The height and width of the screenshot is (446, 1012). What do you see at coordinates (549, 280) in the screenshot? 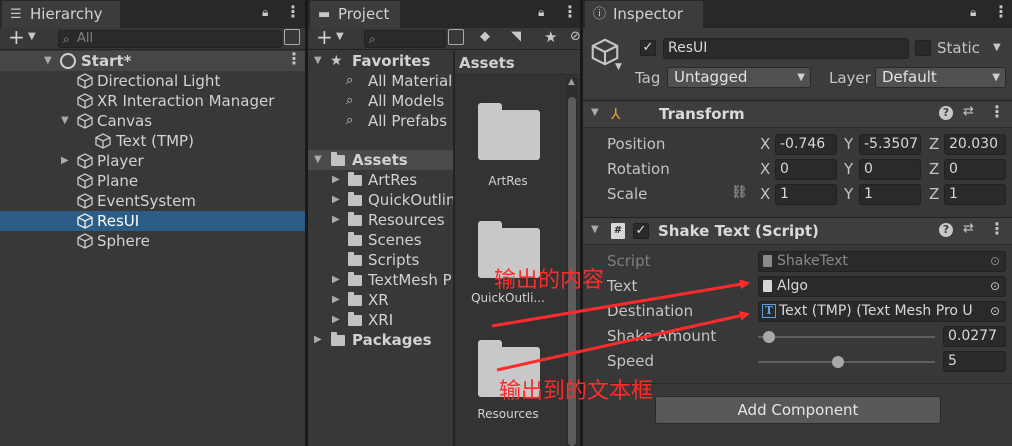
I see `text-annotation-label: 输出的内容` at bounding box center [549, 280].